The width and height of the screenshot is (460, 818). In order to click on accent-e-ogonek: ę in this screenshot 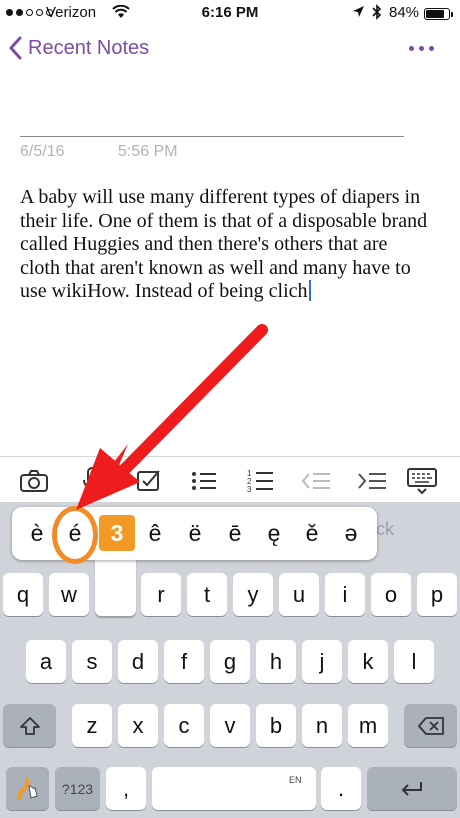, I will do `click(274, 533)`.